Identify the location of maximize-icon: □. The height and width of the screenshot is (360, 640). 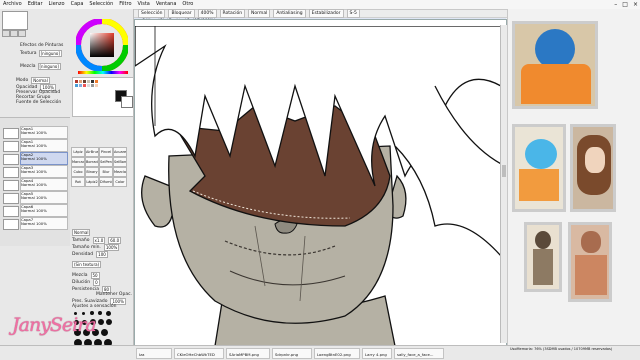
(625, 4).